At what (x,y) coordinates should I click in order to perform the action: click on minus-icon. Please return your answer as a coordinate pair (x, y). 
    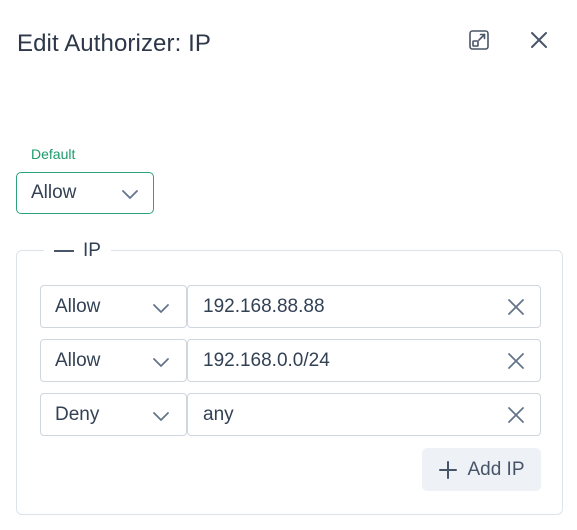
    Looking at the image, I should click on (64, 251).